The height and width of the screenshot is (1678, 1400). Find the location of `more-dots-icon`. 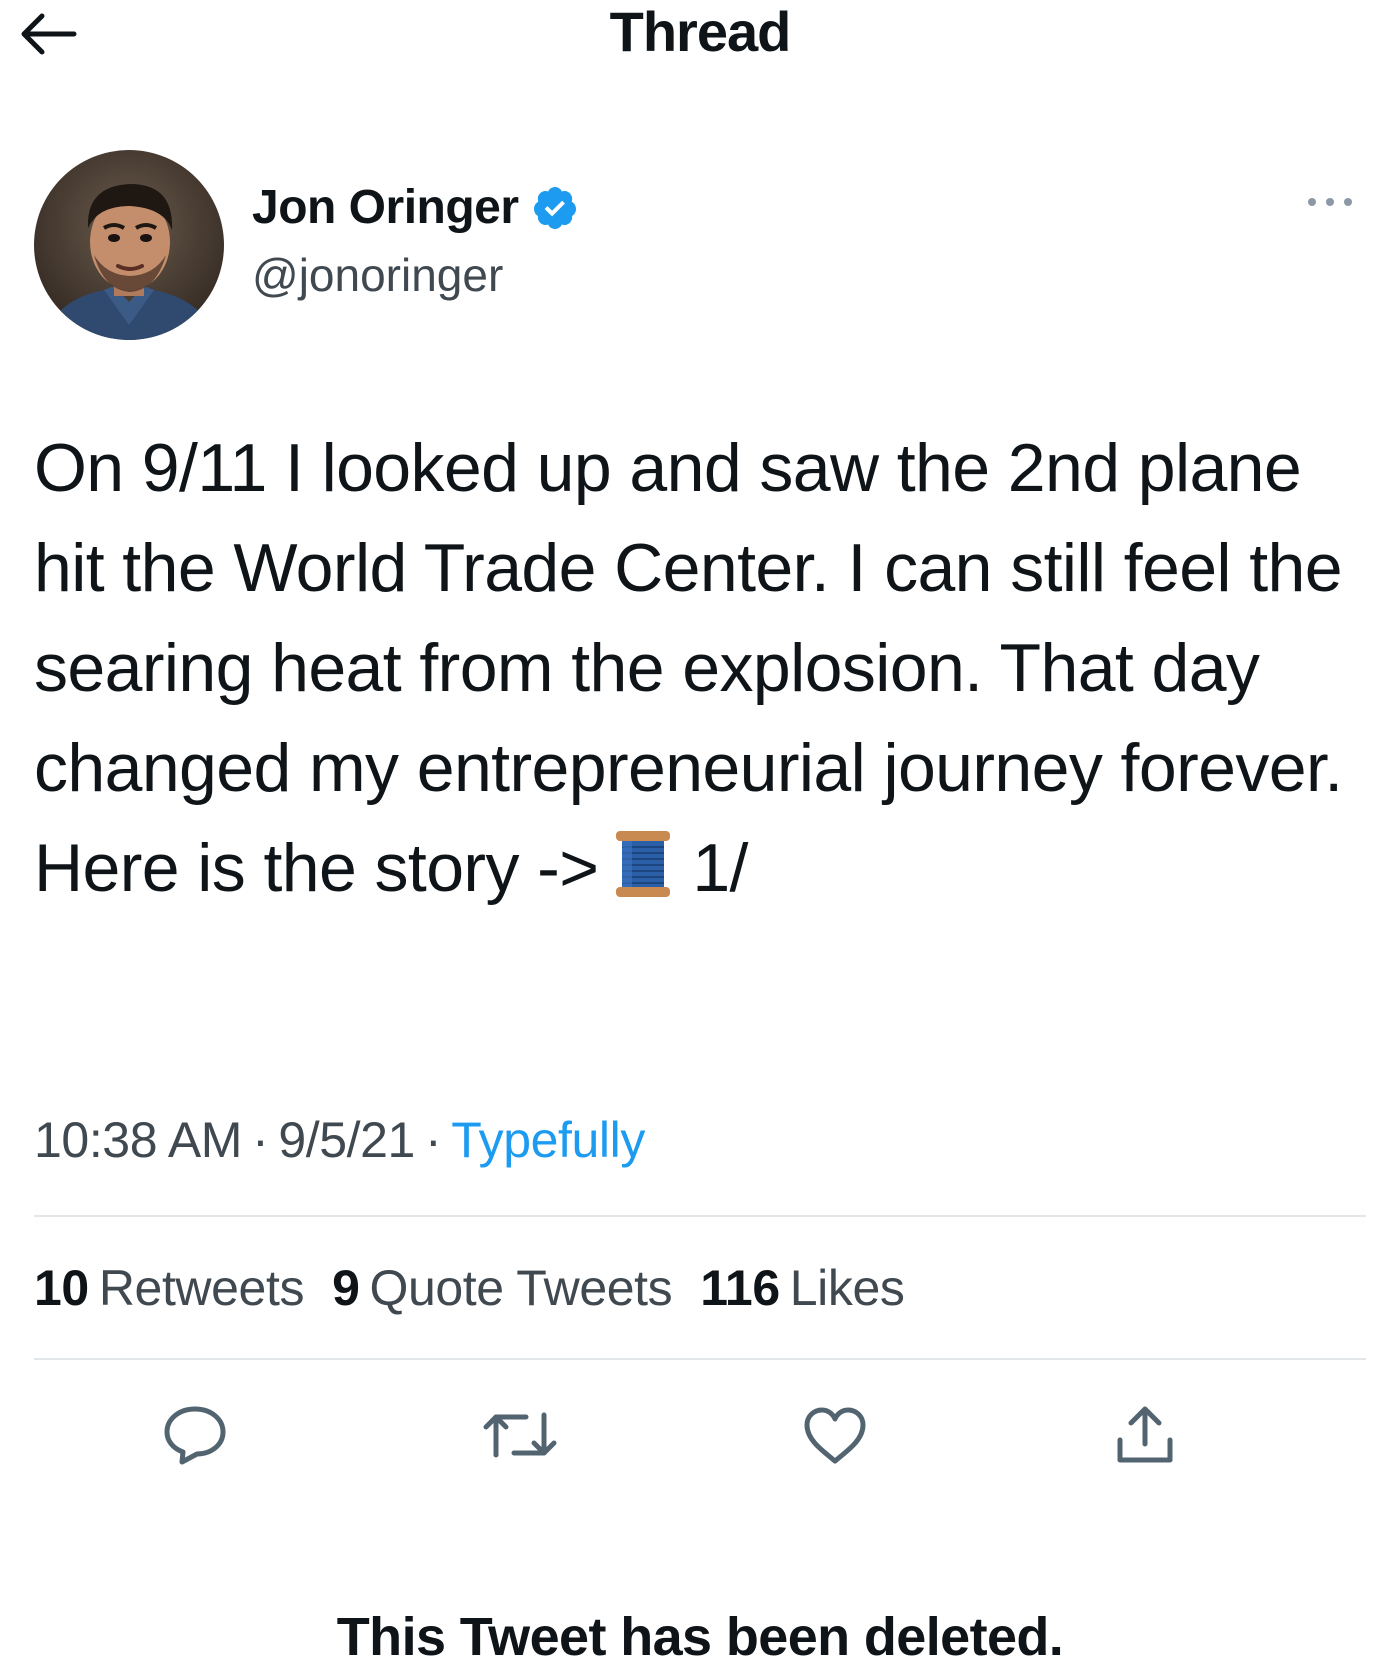

more-dots-icon is located at coordinates (1330, 202).